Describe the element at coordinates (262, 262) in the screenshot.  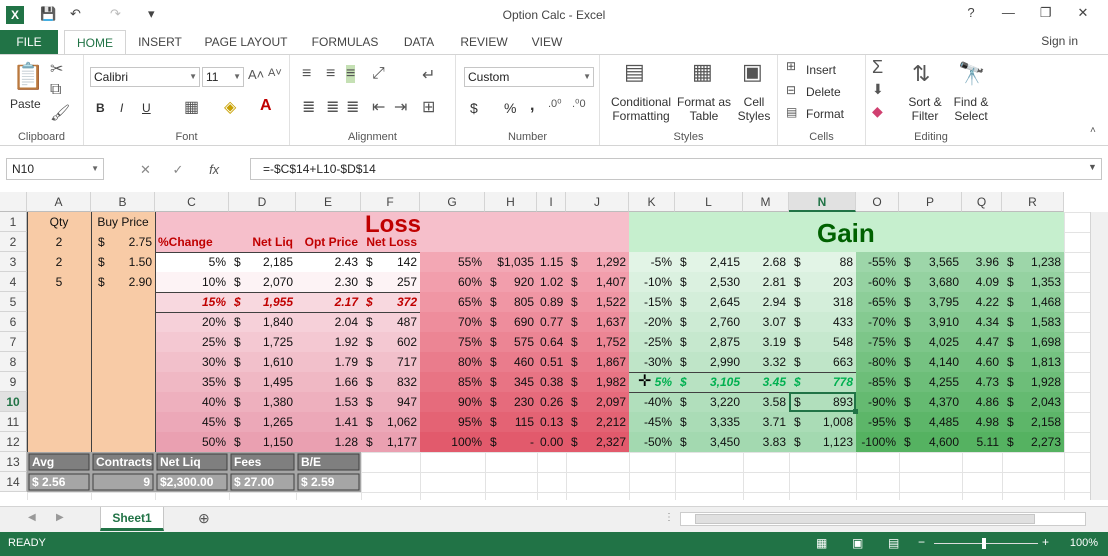
I see `net-liq-cell: 2,185` at that location.